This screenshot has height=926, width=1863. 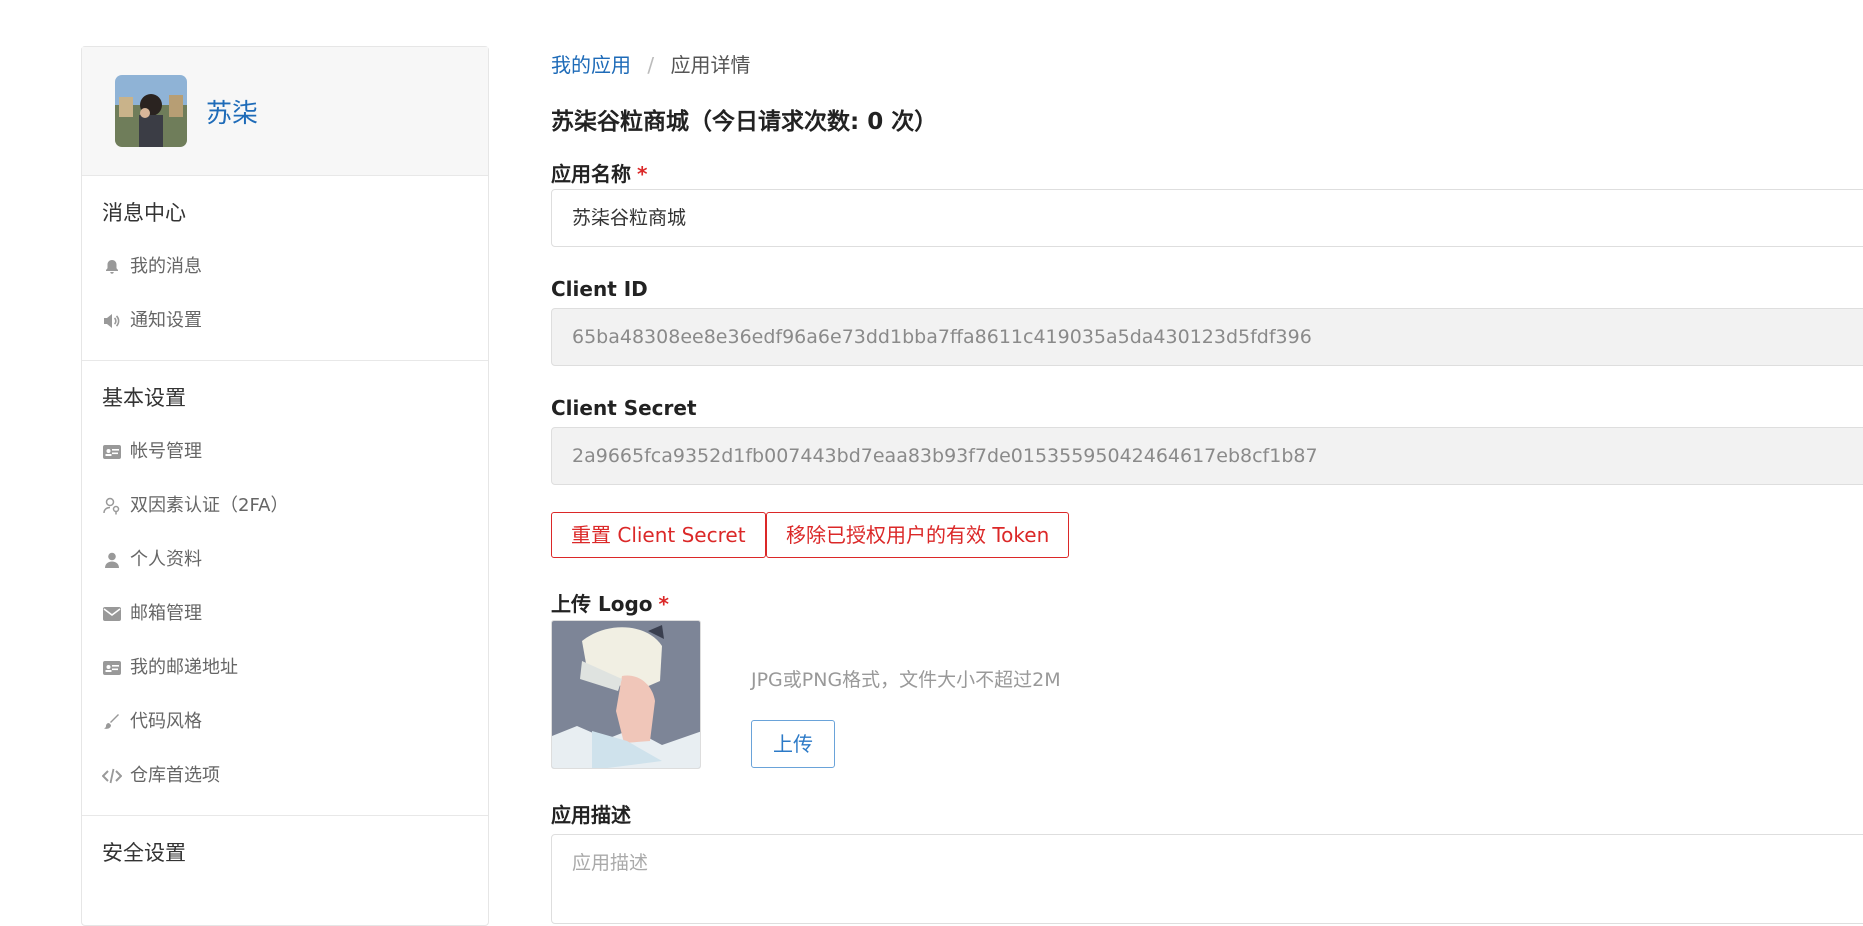 What do you see at coordinates (175, 775) in the screenshot?
I see `sidebar-item-label: 仓库首选项` at bounding box center [175, 775].